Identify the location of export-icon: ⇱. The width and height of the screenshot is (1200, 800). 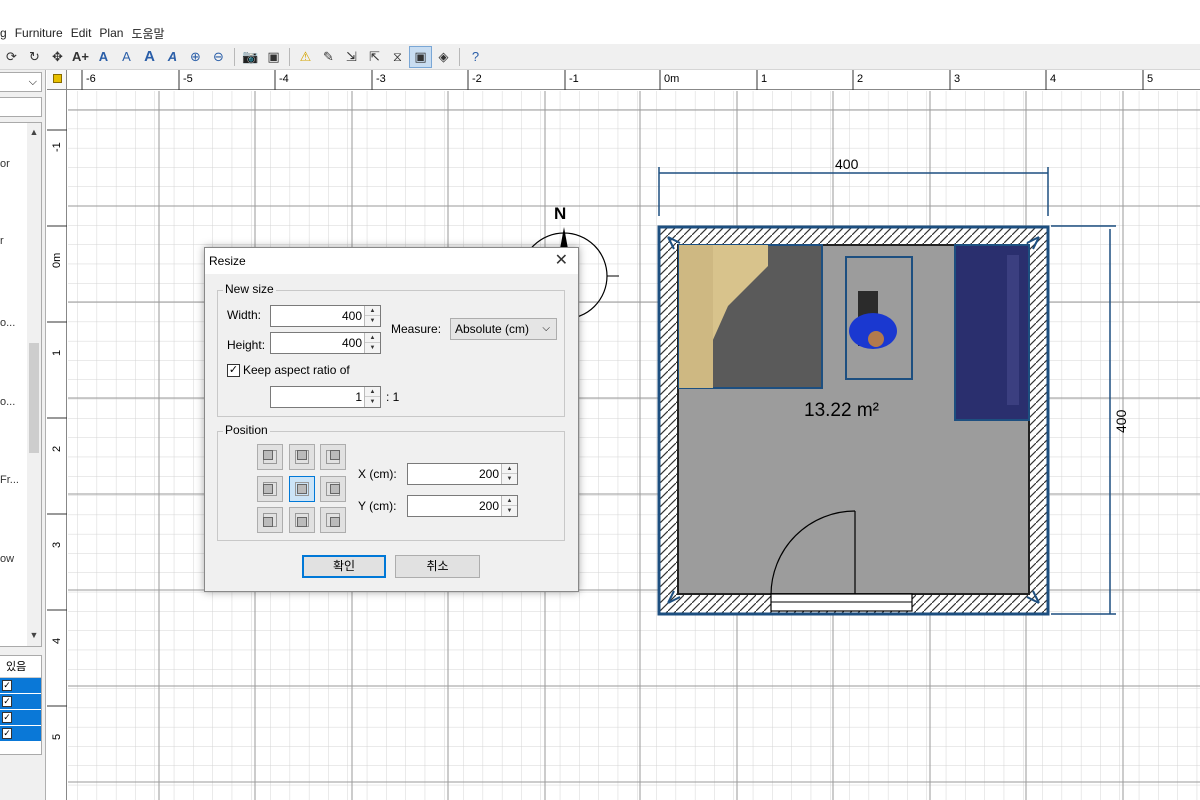
(374, 57).